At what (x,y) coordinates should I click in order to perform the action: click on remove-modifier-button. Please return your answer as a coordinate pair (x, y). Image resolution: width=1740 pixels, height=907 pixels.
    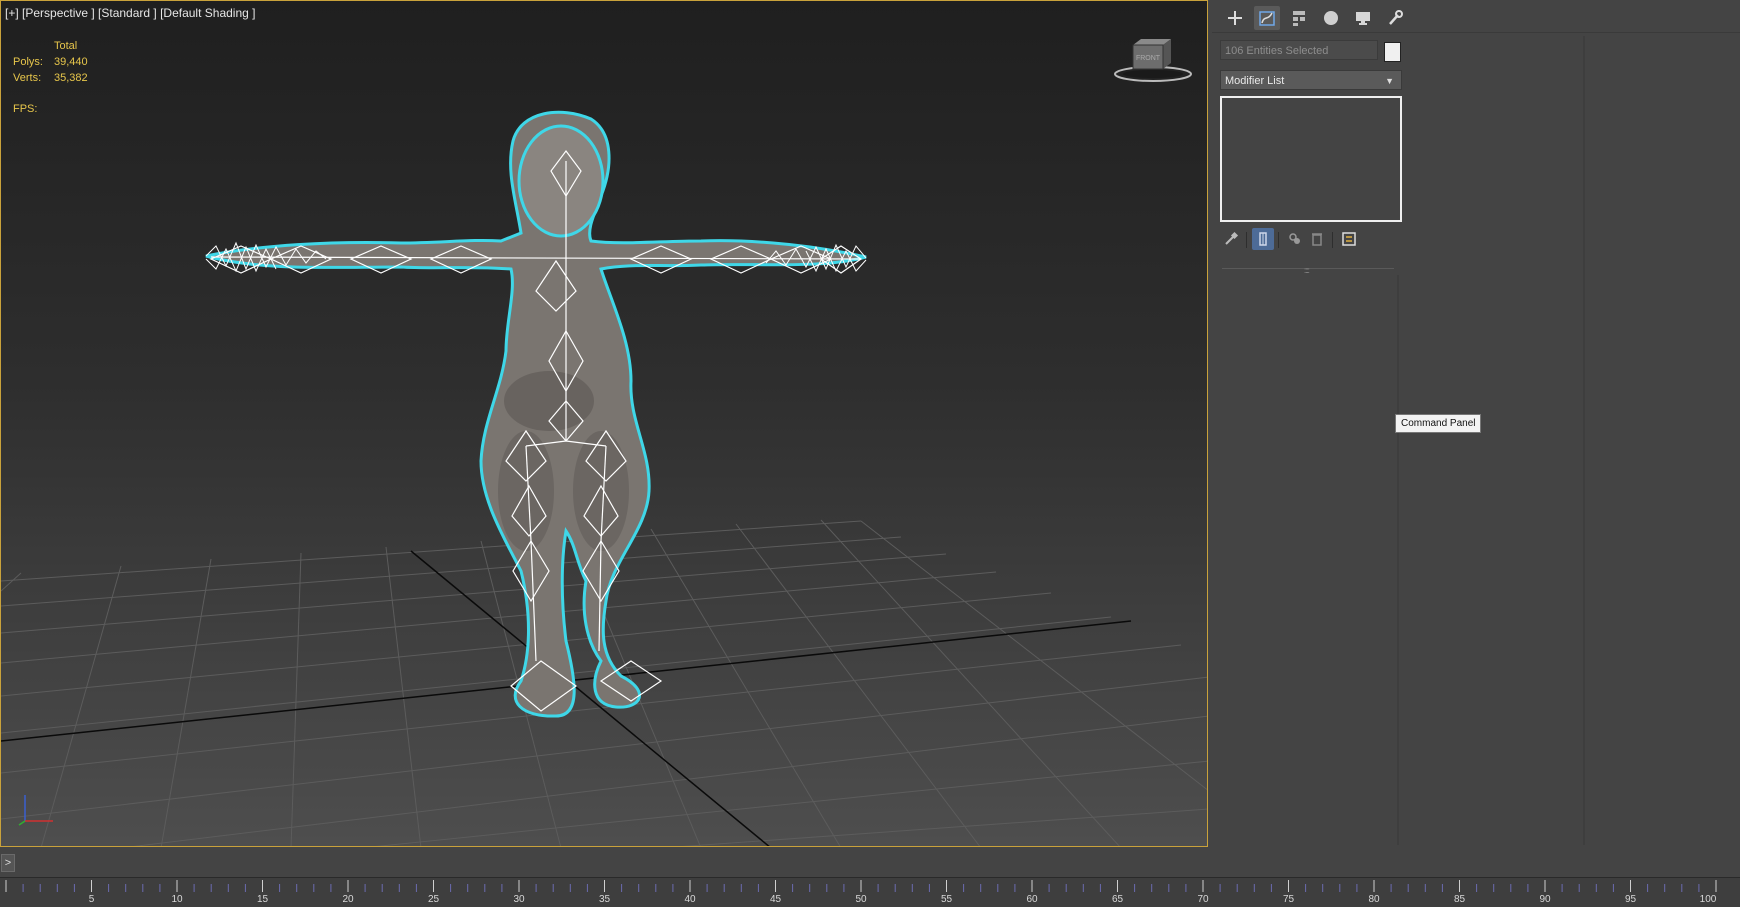
    Looking at the image, I should click on (1317, 239).